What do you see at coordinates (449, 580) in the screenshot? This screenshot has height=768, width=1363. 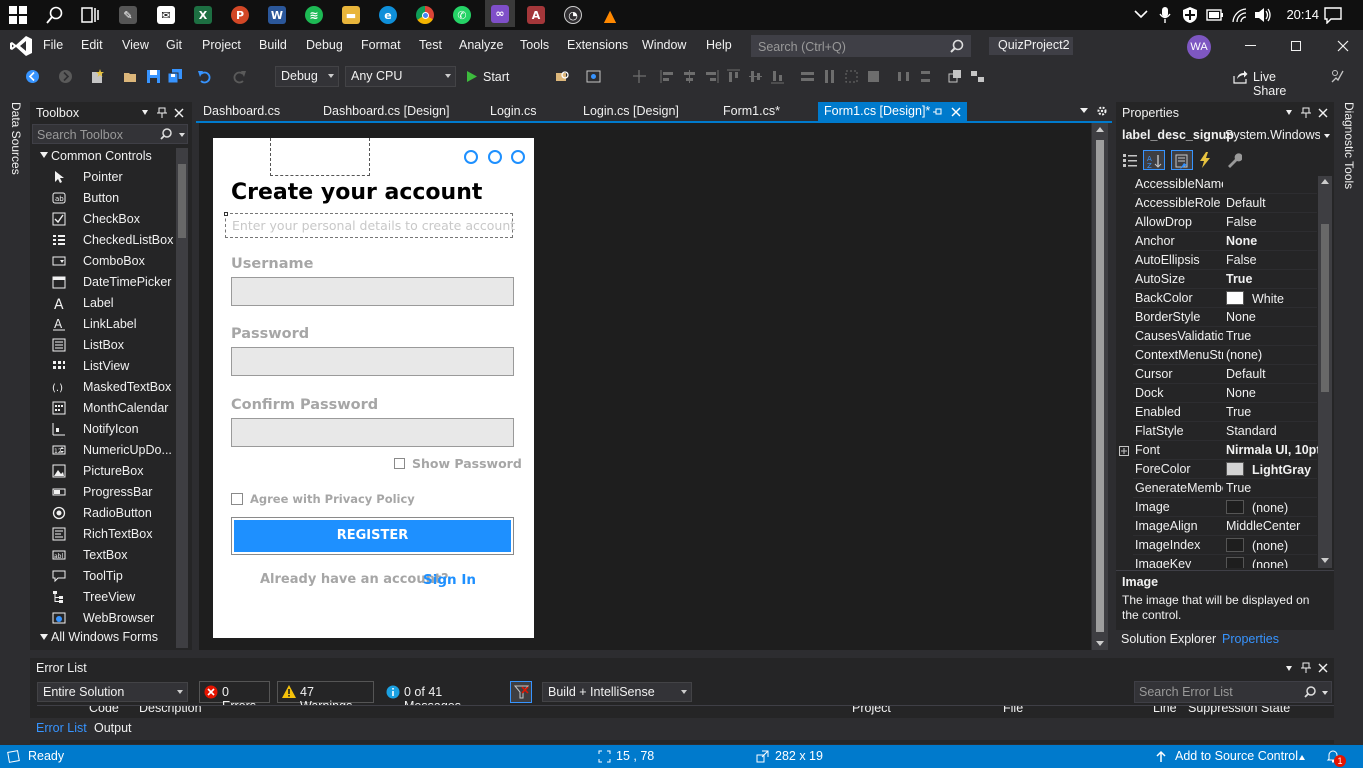 I see `sign-in-link: Sign In` at bounding box center [449, 580].